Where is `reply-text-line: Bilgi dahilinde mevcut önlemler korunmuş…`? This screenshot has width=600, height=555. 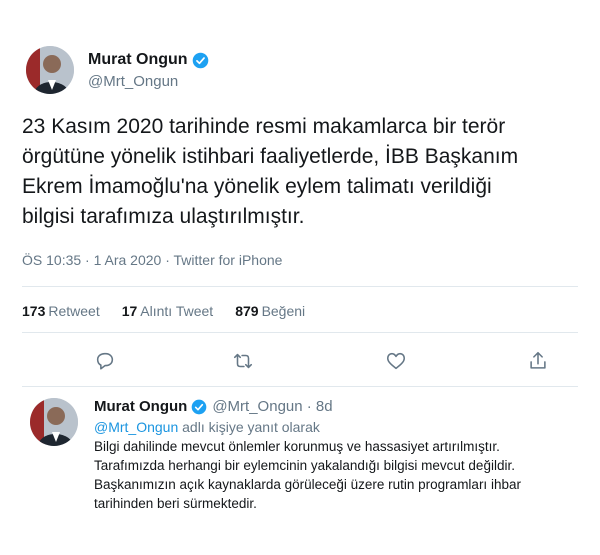
reply-text-line: Bilgi dahilinde mevcut önlemler korunmuş… is located at coordinates (297, 446).